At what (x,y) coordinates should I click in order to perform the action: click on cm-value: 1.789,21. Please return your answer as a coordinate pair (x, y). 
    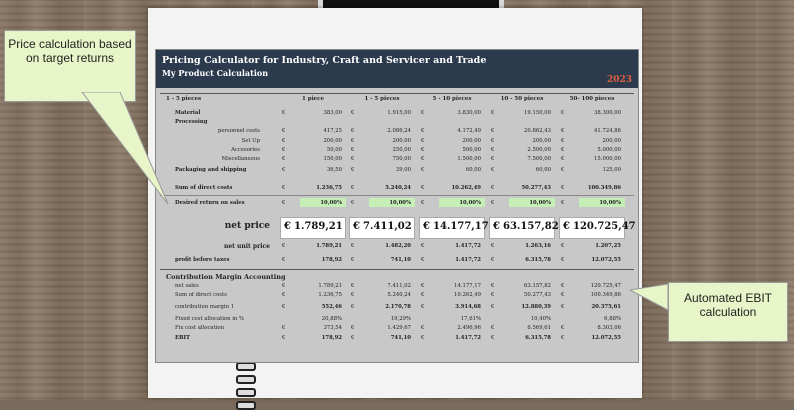
    Looking at the image, I should click on (330, 285).